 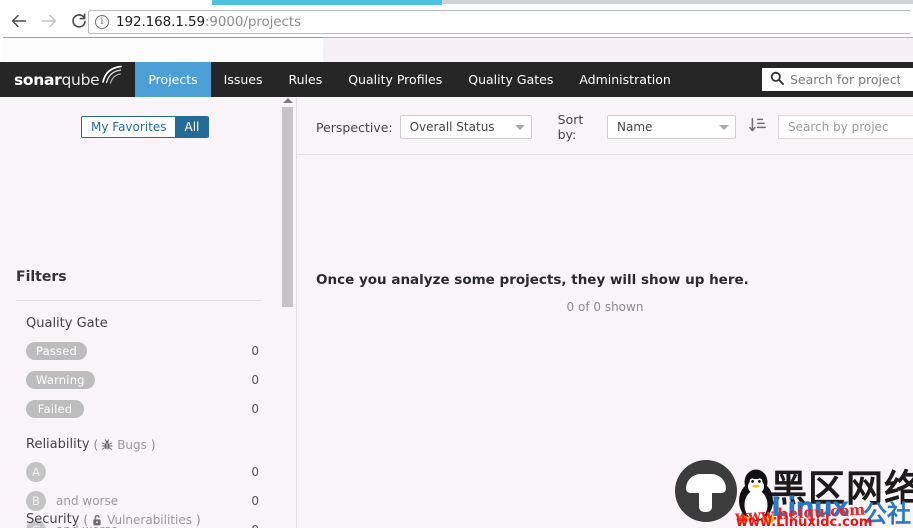 I want to click on perspective-value: Overall Status, so click(x=452, y=127).